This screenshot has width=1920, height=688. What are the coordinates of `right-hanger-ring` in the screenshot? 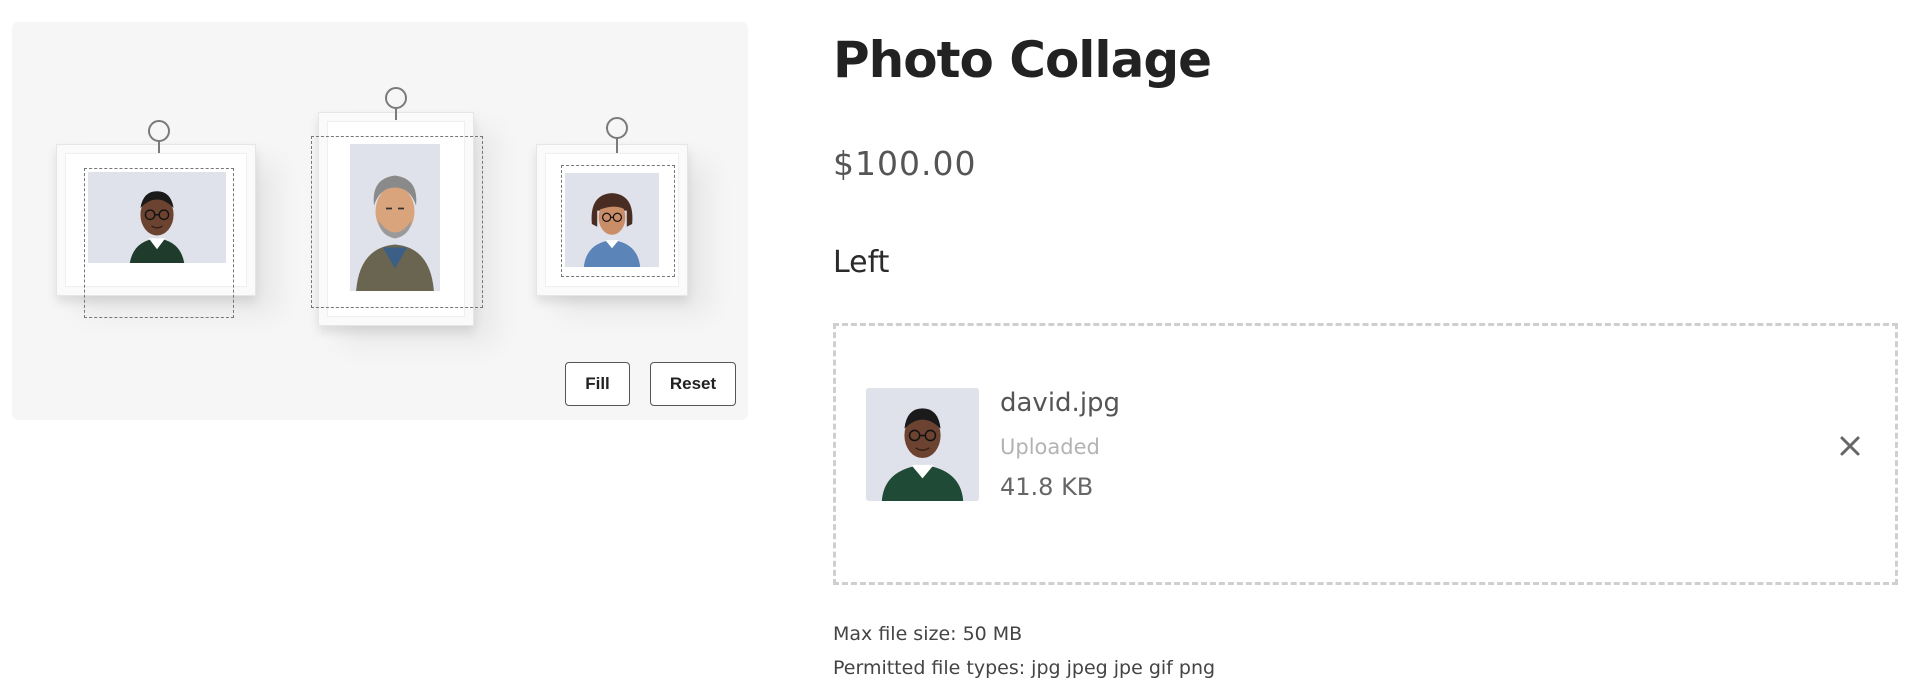 It's located at (617, 128).